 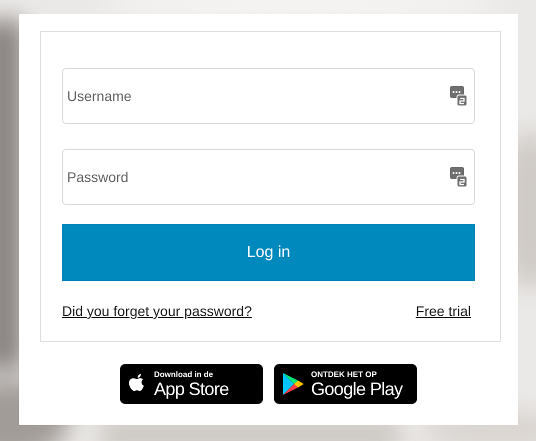 I want to click on store-name: App Store, so click(x=191, y=389).